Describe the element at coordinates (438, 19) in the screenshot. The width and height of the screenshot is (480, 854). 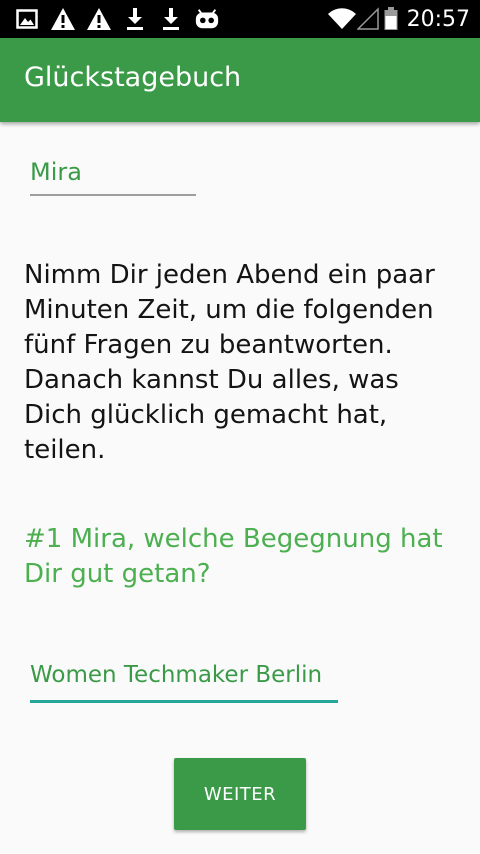
I see `clock: 20:57` at that location.